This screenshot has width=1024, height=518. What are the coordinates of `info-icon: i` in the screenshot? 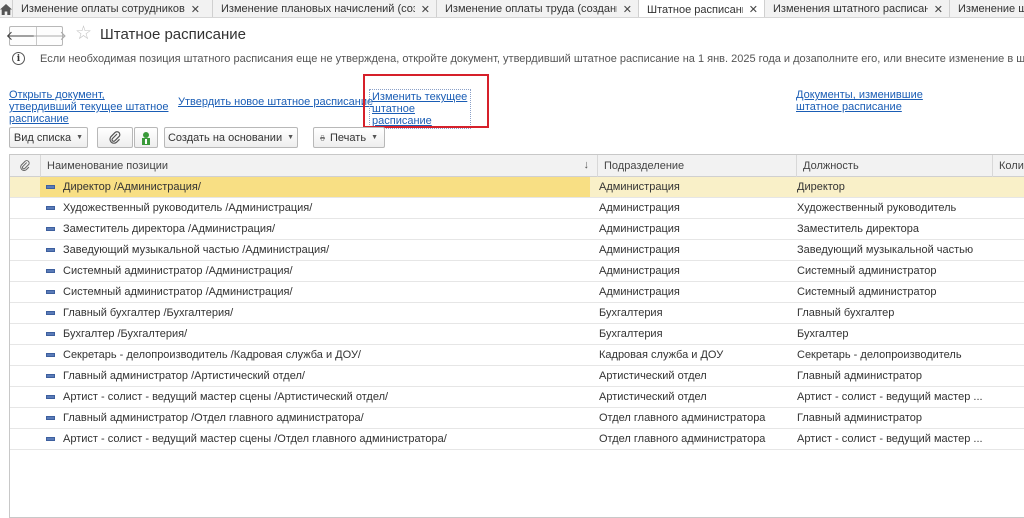 It's located at (18, 58).